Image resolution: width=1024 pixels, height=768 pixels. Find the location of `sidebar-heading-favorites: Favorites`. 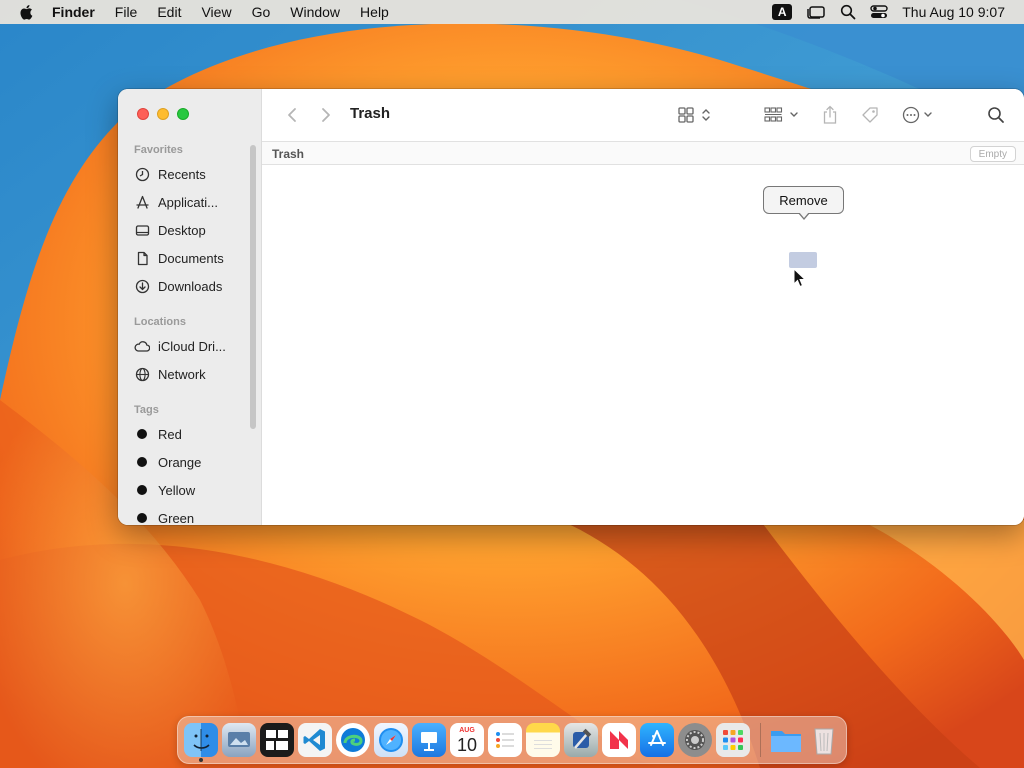

sidebar-heading-favorites: Favorites is located at coordinates (158, 150).